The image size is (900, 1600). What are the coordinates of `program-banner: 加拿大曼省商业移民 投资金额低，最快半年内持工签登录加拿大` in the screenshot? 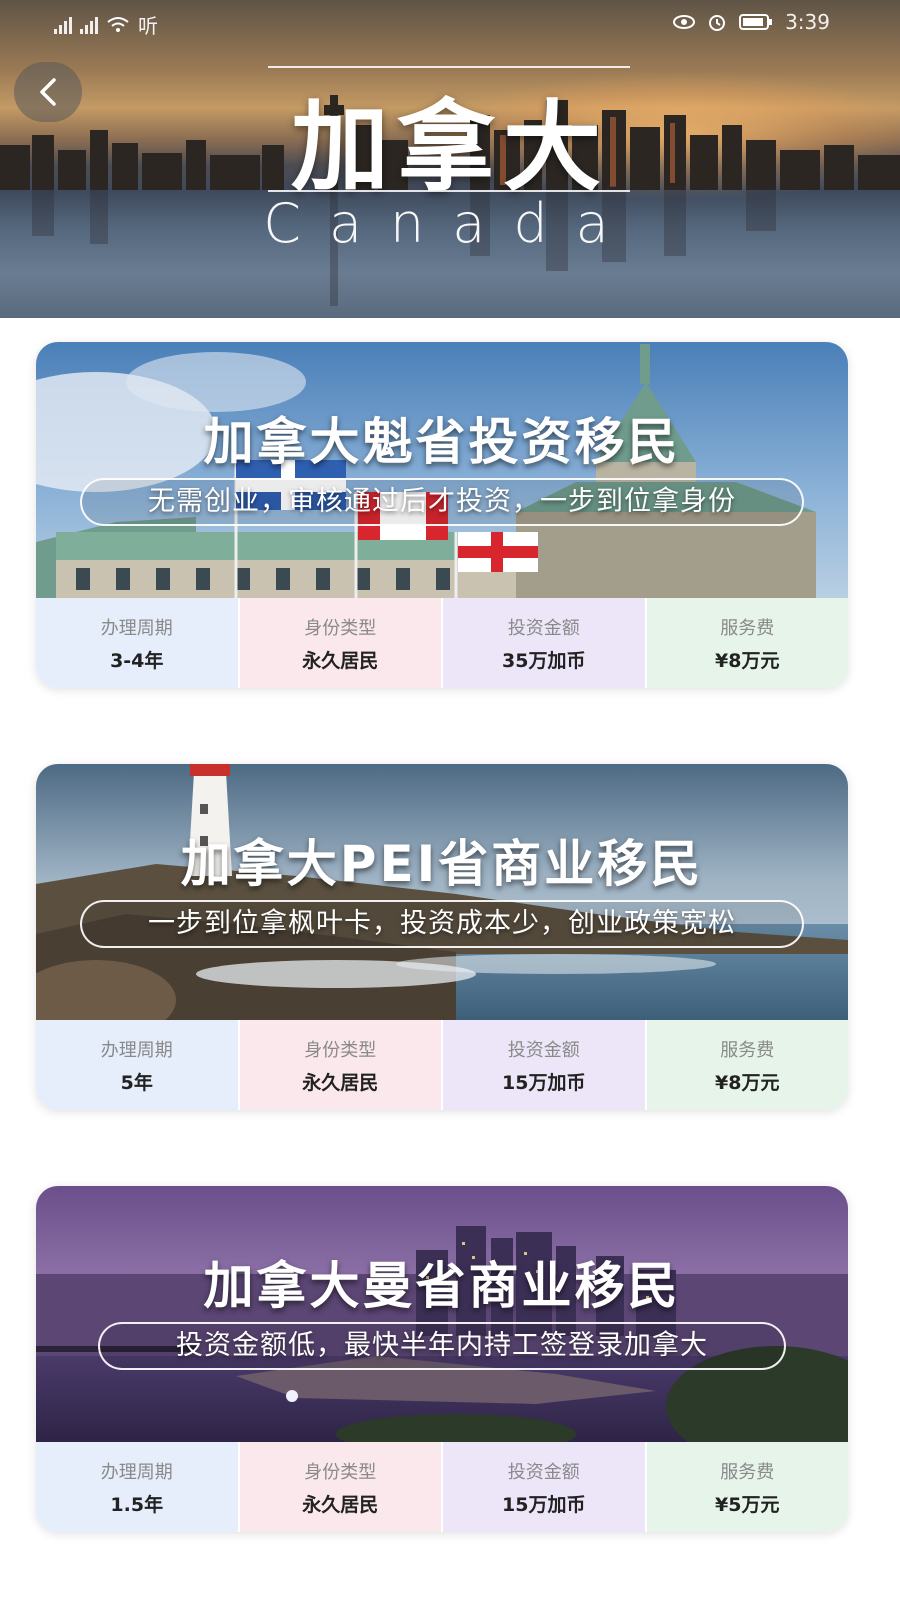 It's located at (442, 1314).